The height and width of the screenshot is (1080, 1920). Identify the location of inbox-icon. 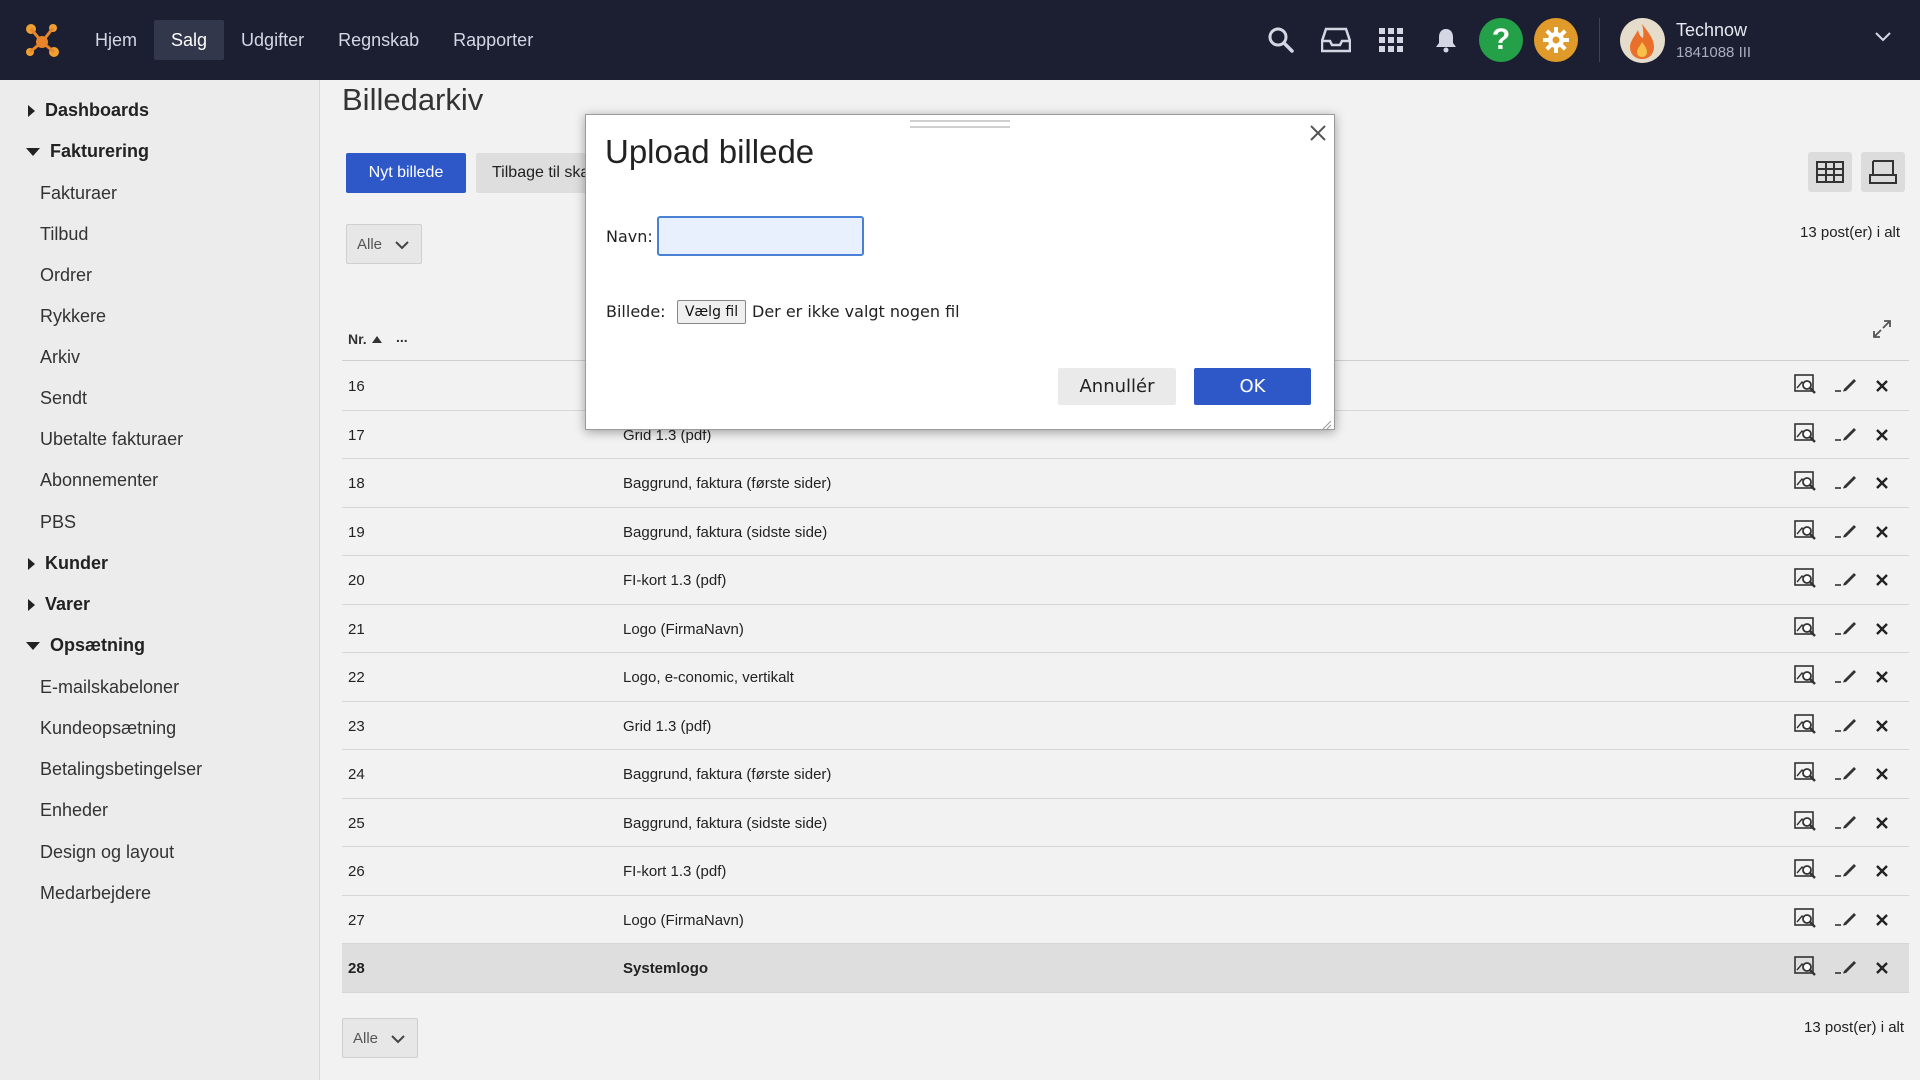
(1336, 40).